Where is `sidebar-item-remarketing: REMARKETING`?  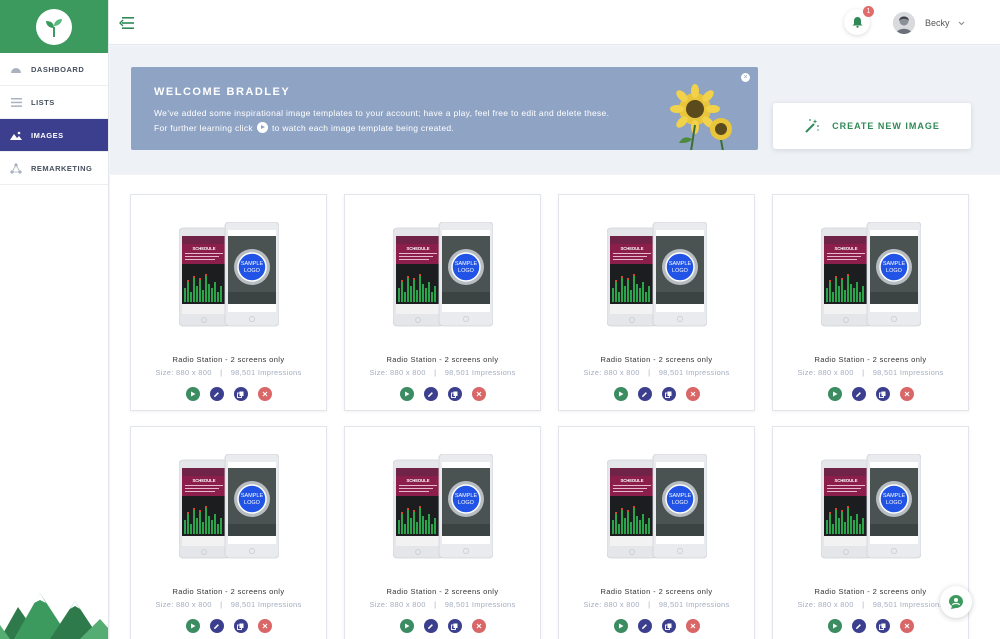 sidebar-item-remarketing: REMARKETING is located at coordinates (54, 168).